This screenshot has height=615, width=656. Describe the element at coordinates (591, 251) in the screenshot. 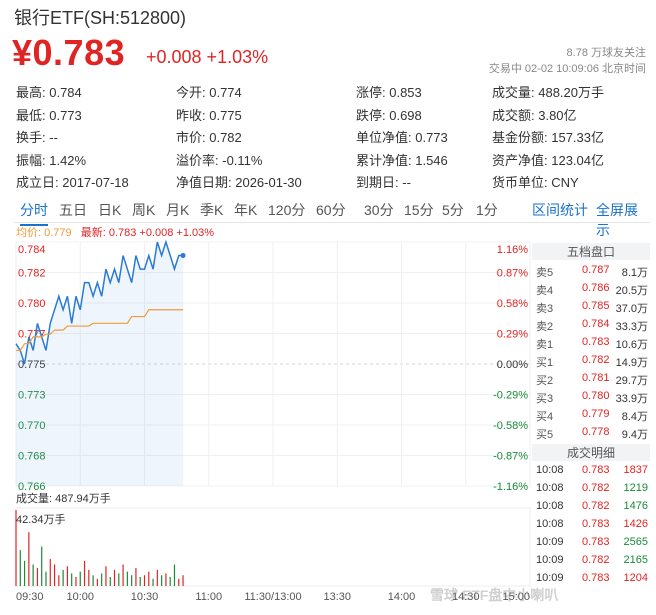

I see `orderbook-title: 五档盘口` at that location.